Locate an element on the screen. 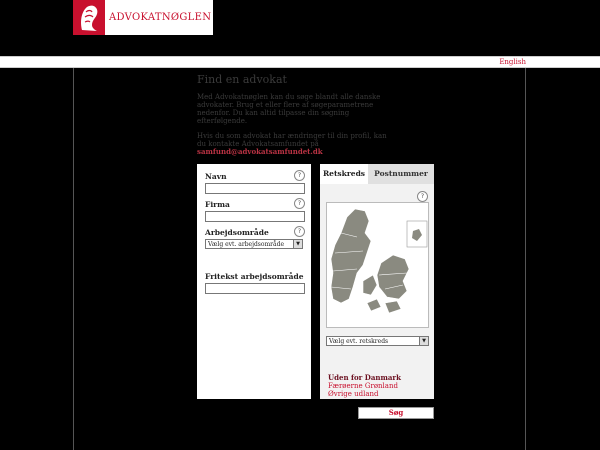  firm-input is located at coordinates (255, 216).